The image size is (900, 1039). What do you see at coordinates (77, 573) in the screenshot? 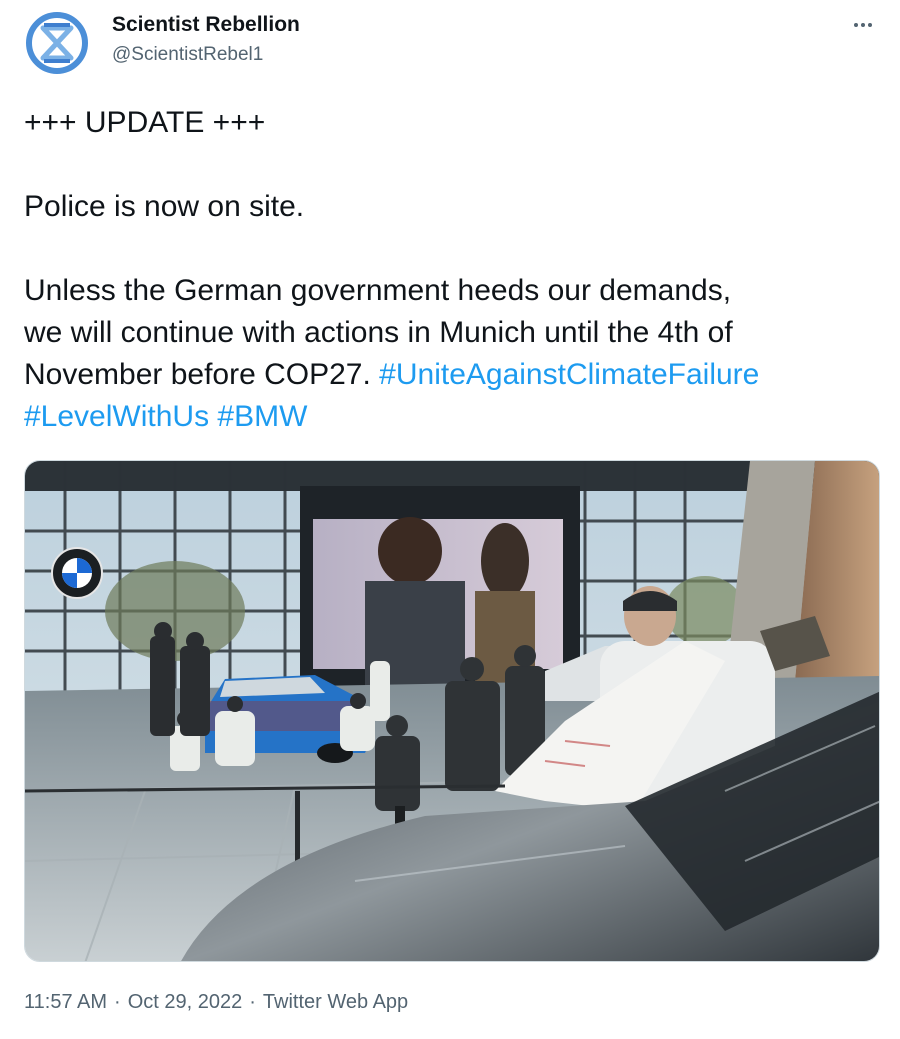
I see `bmw-logo-icon` at bounding box center [77, 573].